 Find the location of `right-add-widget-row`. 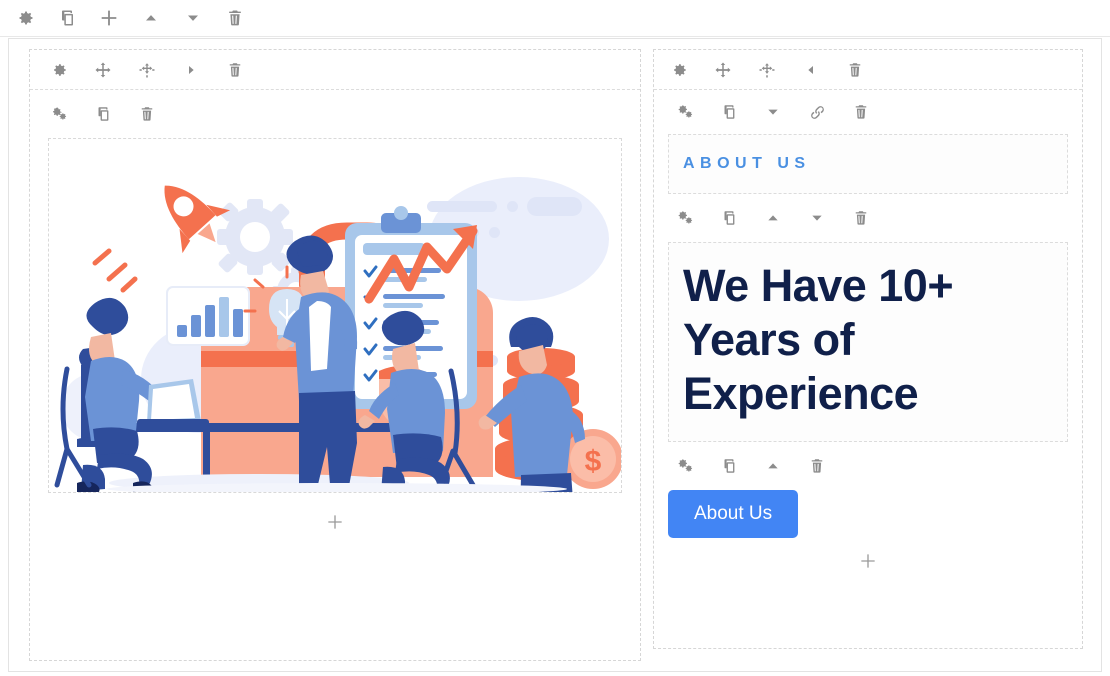

right-add-widget-row is located at coordinates (868, 561).